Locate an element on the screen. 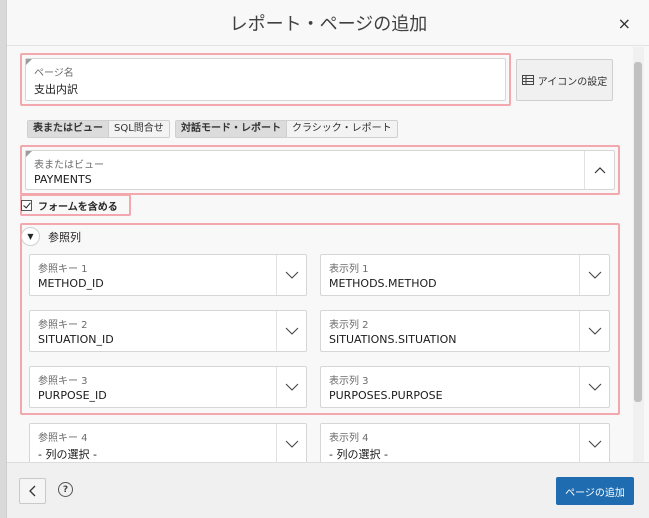 Image resolution: width=649 pixels, height=518 pixels. option-interactive-report: 対話モード・レポート is located at coordinates (231, 129).